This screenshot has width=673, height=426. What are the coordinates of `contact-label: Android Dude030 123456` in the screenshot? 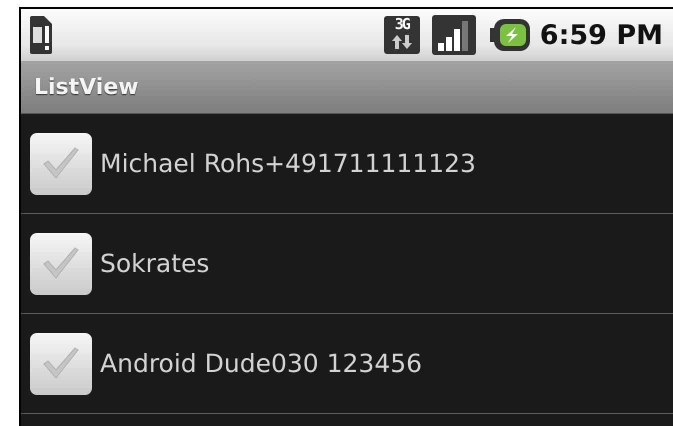 It's located at (261, 363).